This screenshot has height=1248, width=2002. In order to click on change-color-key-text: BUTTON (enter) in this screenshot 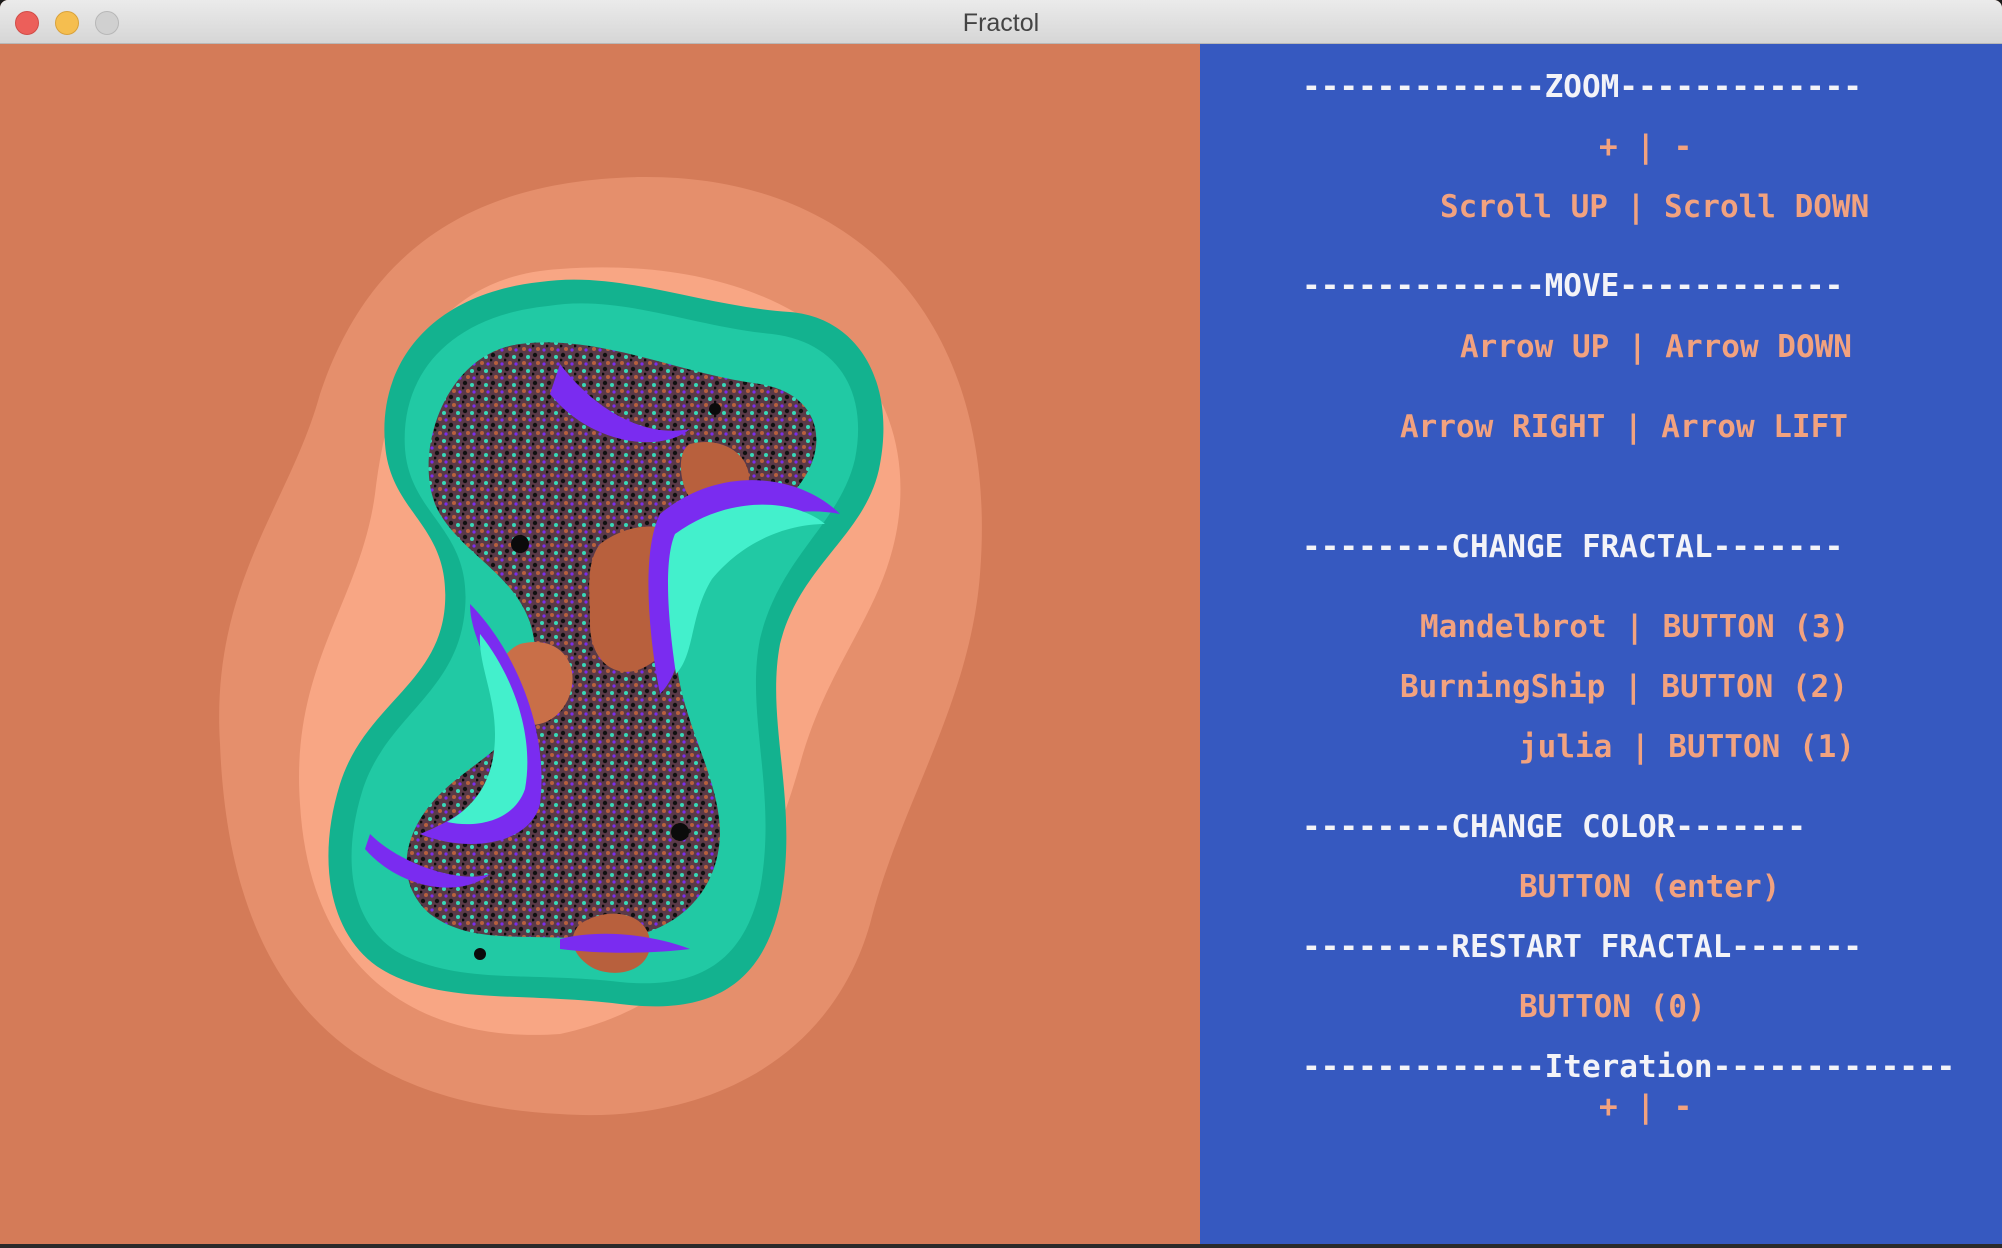, I will do `click(1650, 887)`.